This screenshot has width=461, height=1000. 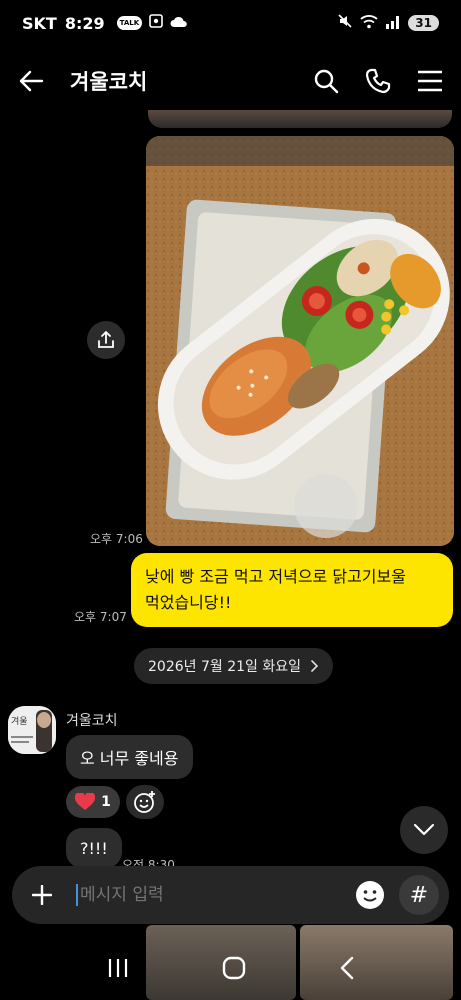 I want to click on chat-title: 겨울코치, so click(x=109, y=82).